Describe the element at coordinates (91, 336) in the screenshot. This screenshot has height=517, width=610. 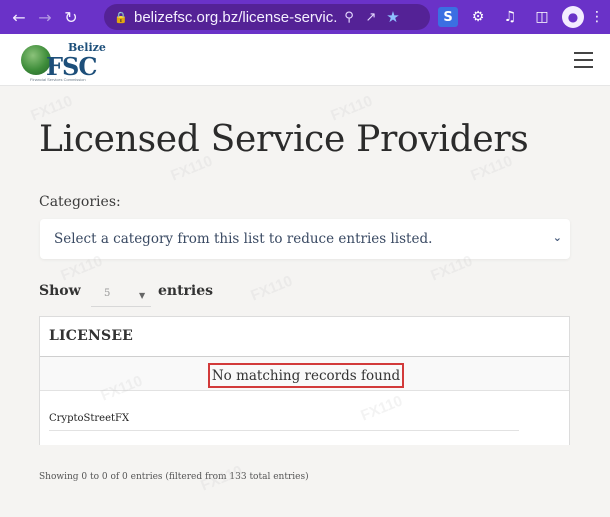
I see `column-header-label: LICENSEE` at that location.